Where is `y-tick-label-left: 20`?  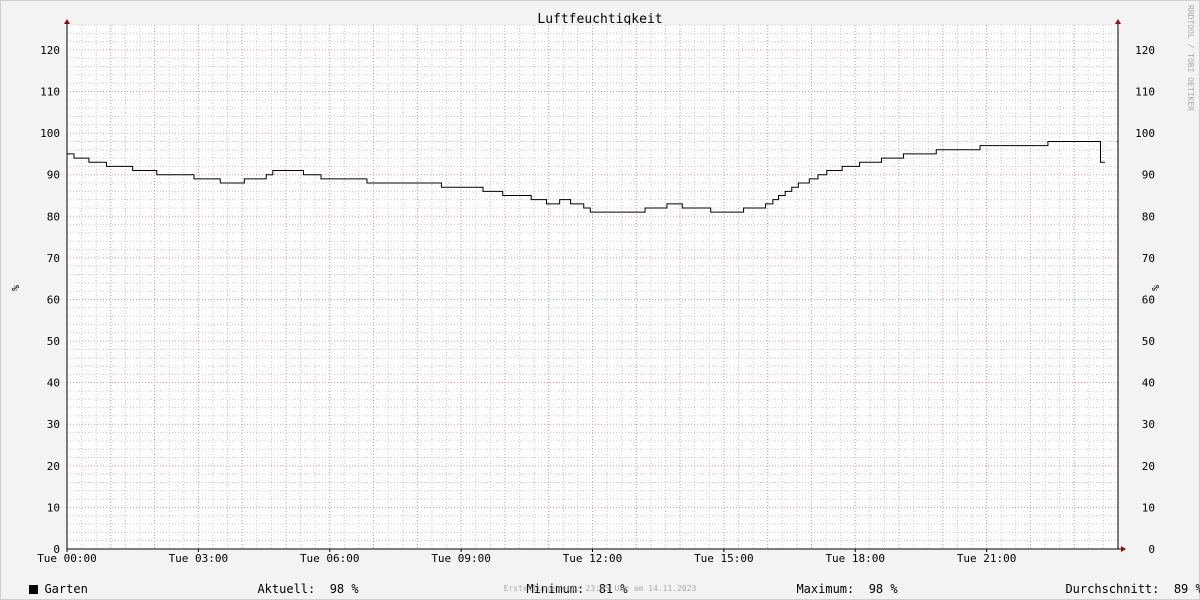
y-tick-label-left: 20 is located at coordinates (53, 466).